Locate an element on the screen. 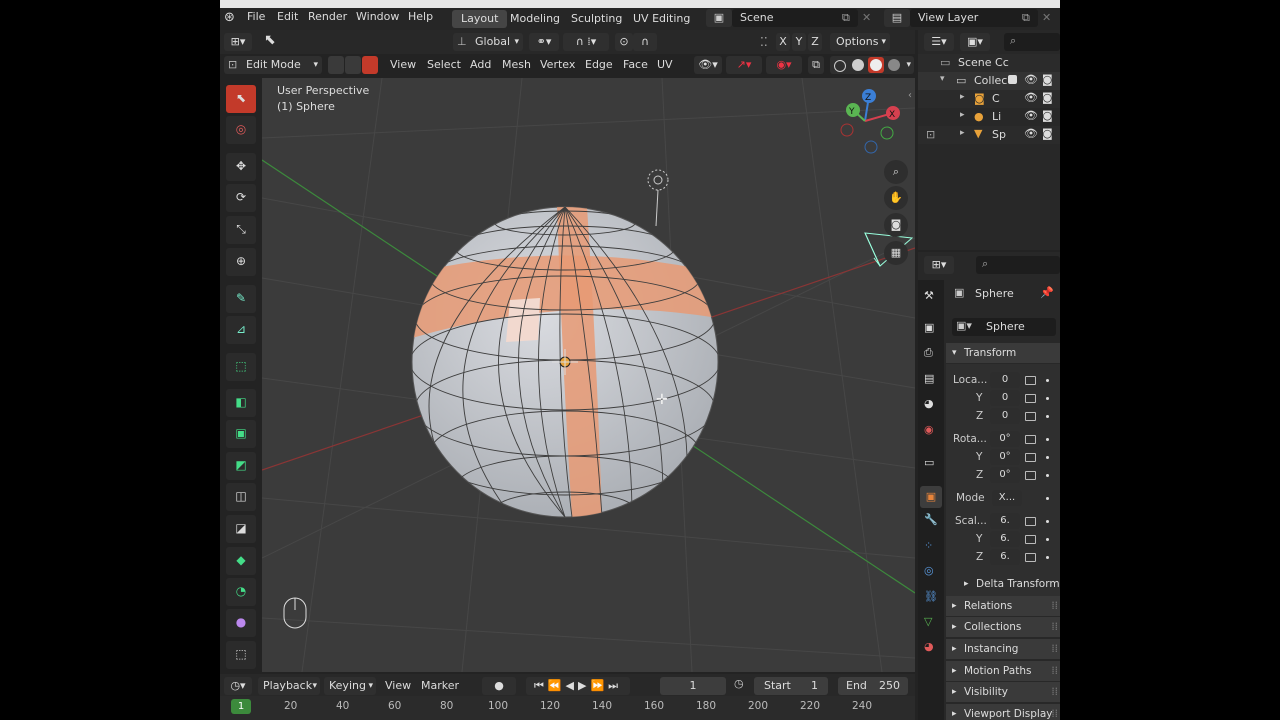 The height and width of the screenshot is (720, 1280). scene-field: Scene is located at coordinates (795, 18).